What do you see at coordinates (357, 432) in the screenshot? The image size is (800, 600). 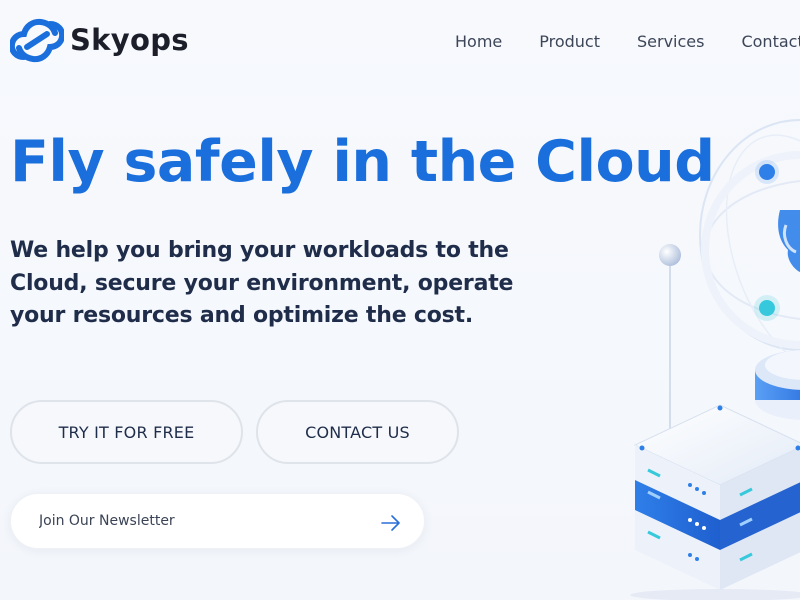 I see `contact-us-button: CONTACT US` at bounding box center [357, 432].